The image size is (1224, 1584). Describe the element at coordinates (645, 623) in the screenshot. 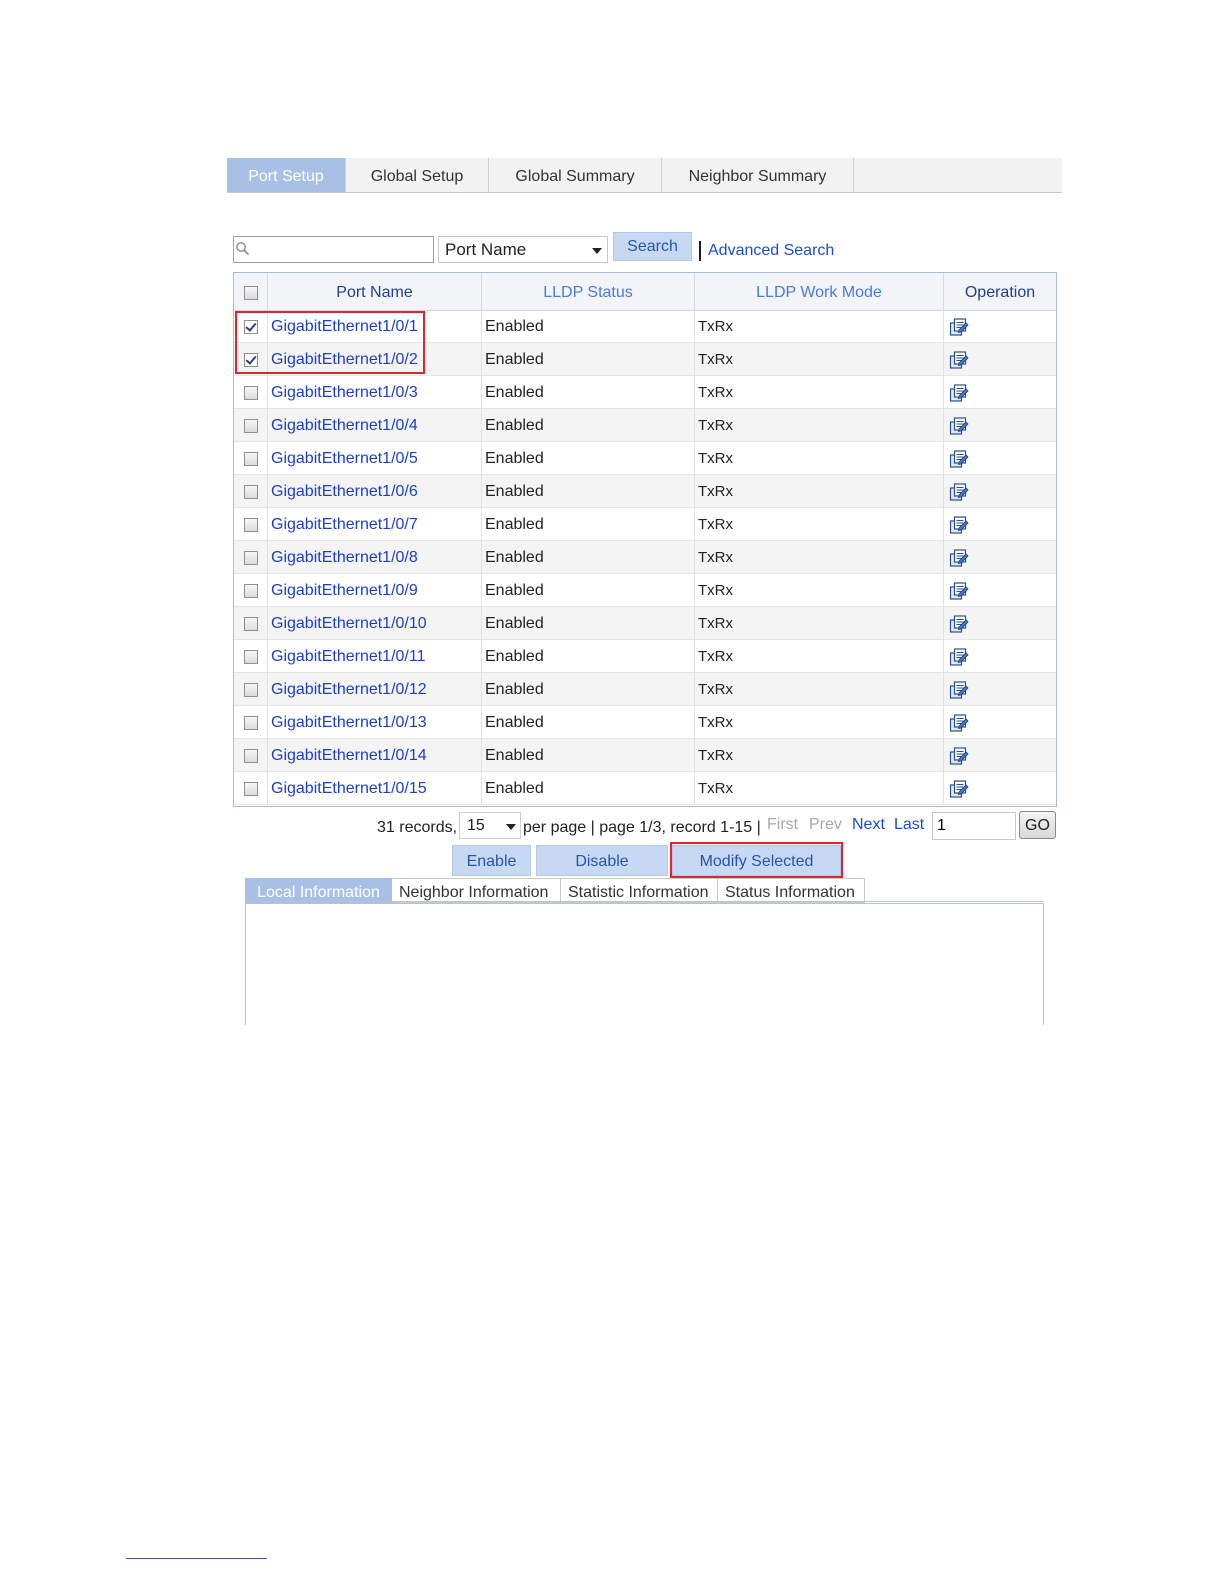

I see `table-row: GigabitEthernet1/0/10 Enabled TxRx` at that location.